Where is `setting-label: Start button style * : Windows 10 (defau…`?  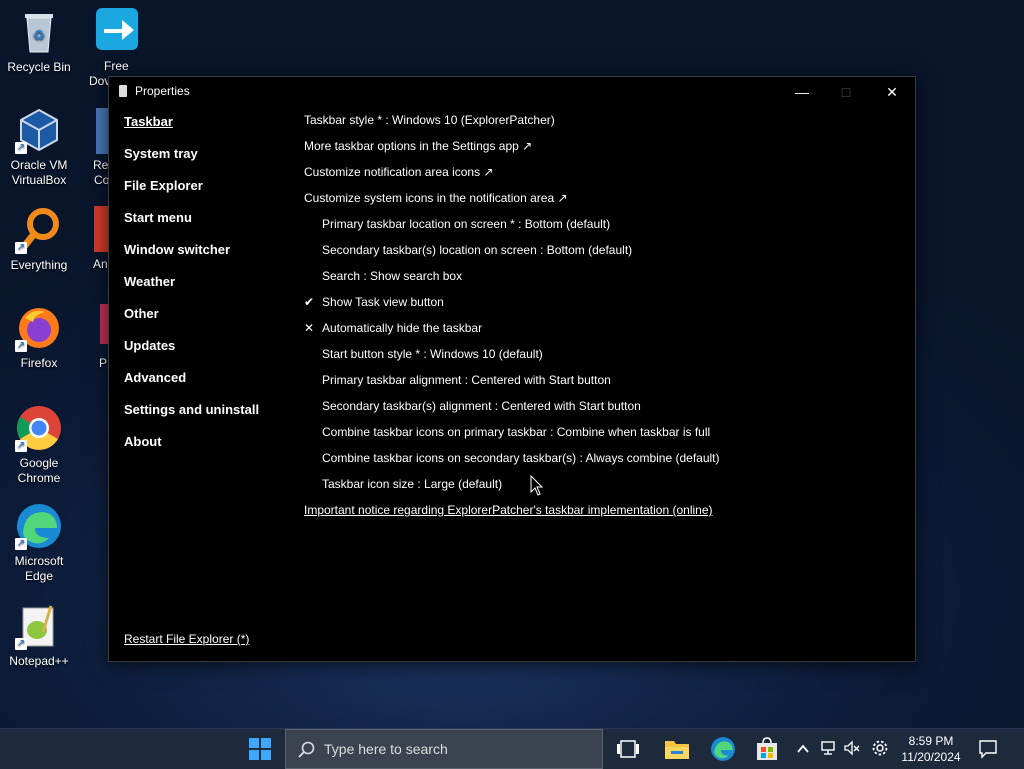
setting-label: Start button style * : Windows 10 (defau… is located at coordinates (432, 354).